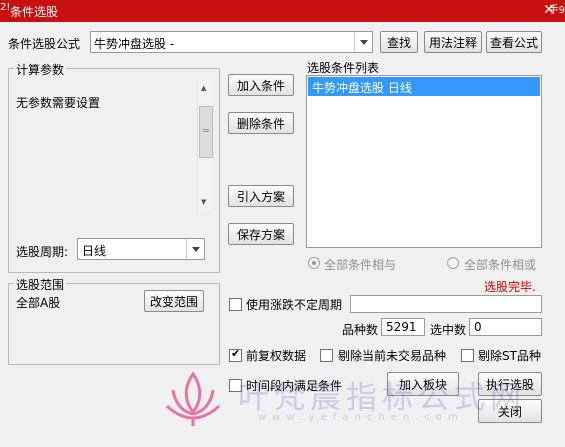 This screenshot has width=565, height=447. I want to click on save-plan-button: 保存方案, so click(261, 234).